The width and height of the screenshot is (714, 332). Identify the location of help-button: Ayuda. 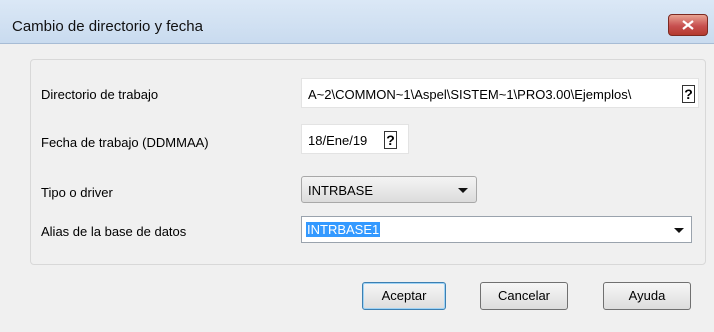
(647, 296).